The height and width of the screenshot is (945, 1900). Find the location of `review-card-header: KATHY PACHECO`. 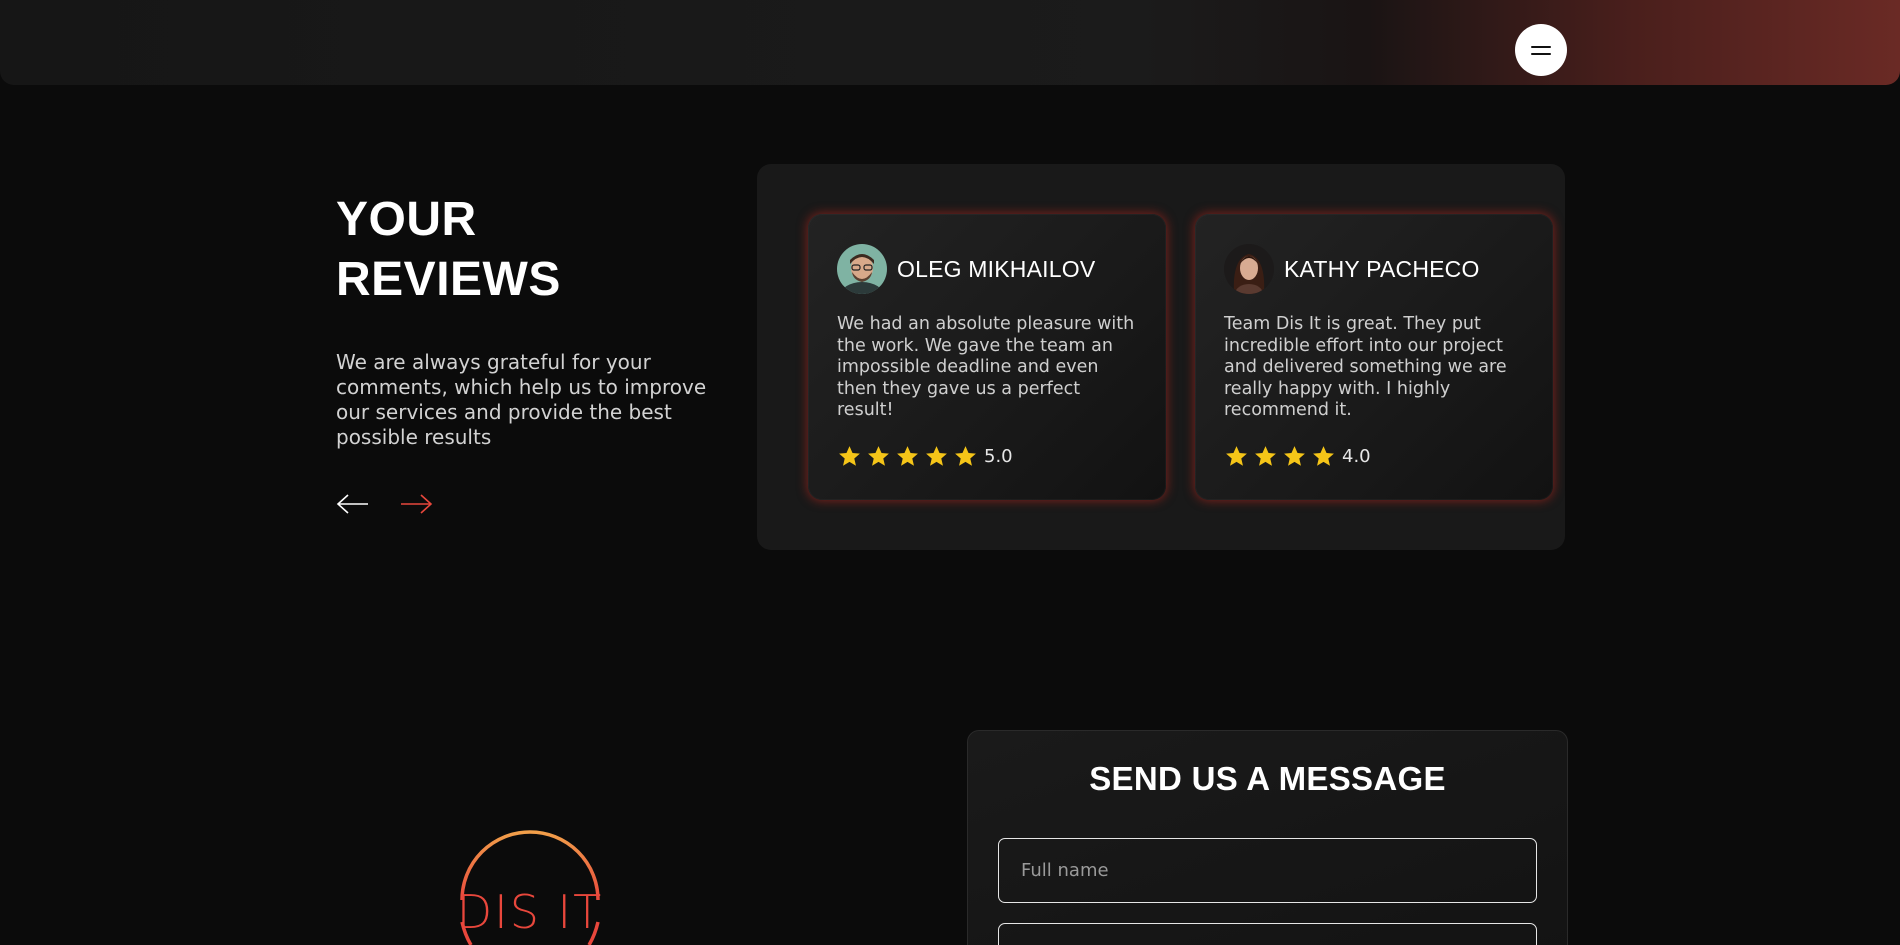

review-card-header: KATHY PACHECO is located at coordinates (1352, 269).